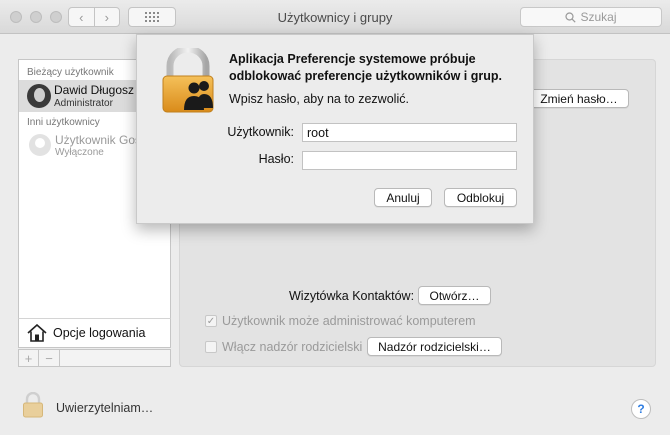 This screenshot has width=670, height=435. I want to click on admin-checkbox: ✓, so click(211, 321).